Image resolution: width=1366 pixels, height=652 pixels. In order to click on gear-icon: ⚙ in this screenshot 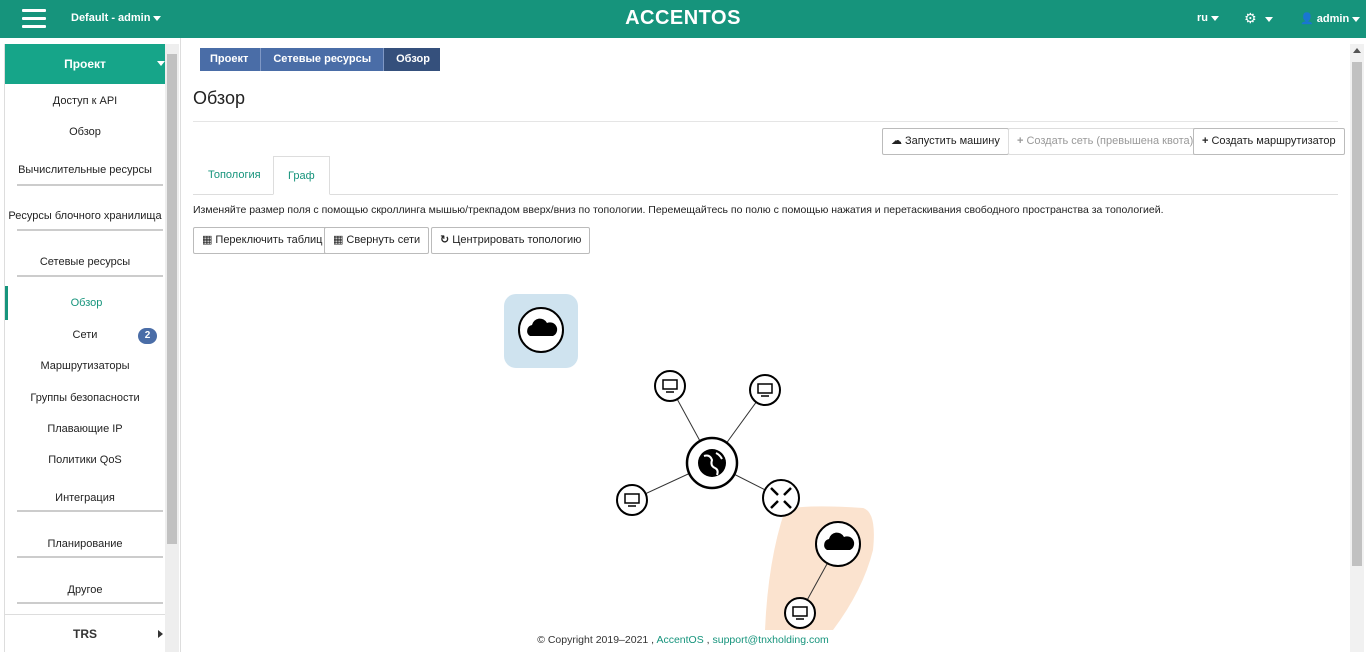, I will do `click(1250, 18)`.